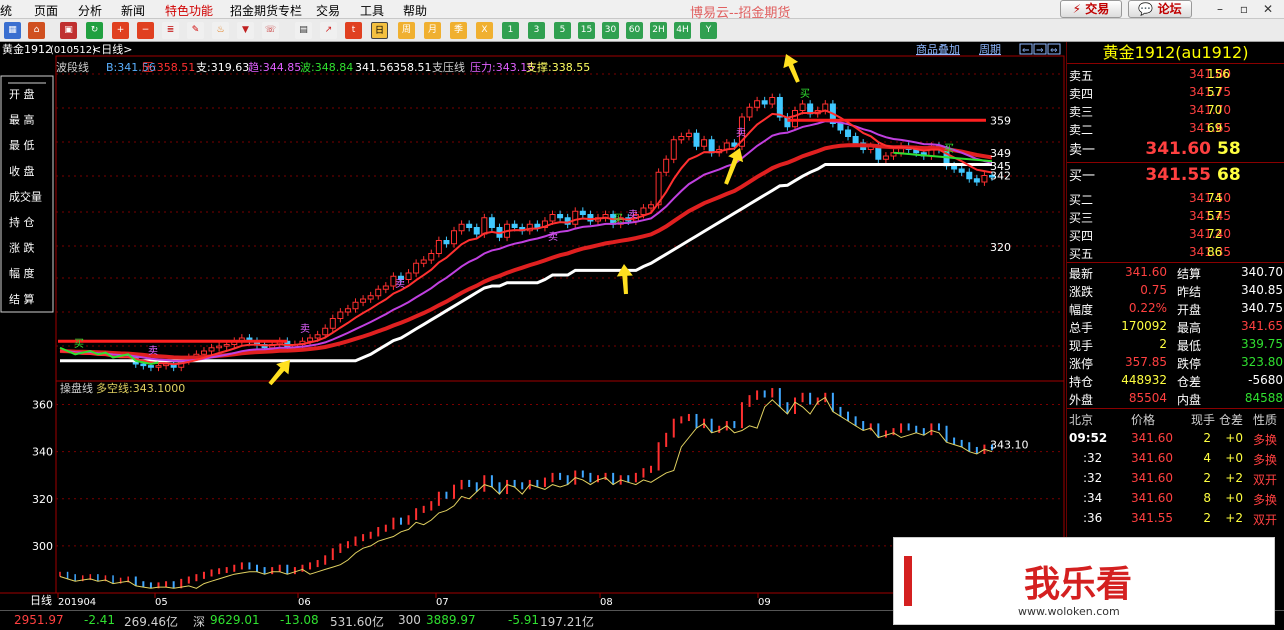 The image size is (1284, 630). What do you see at coordinates (1147, 398) in the screenshot?
I see `stat-value: 85504` at bounding box center [1147, 398].